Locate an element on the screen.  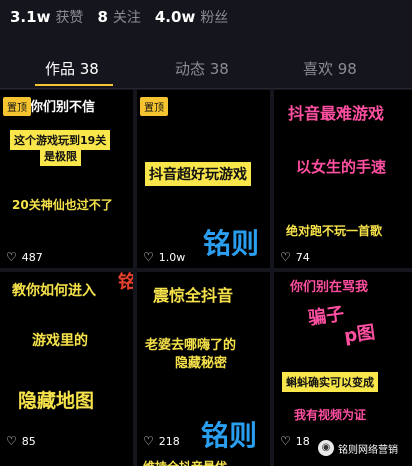
brand-logo-icon: ◉ is located at coordinates (326, 448).